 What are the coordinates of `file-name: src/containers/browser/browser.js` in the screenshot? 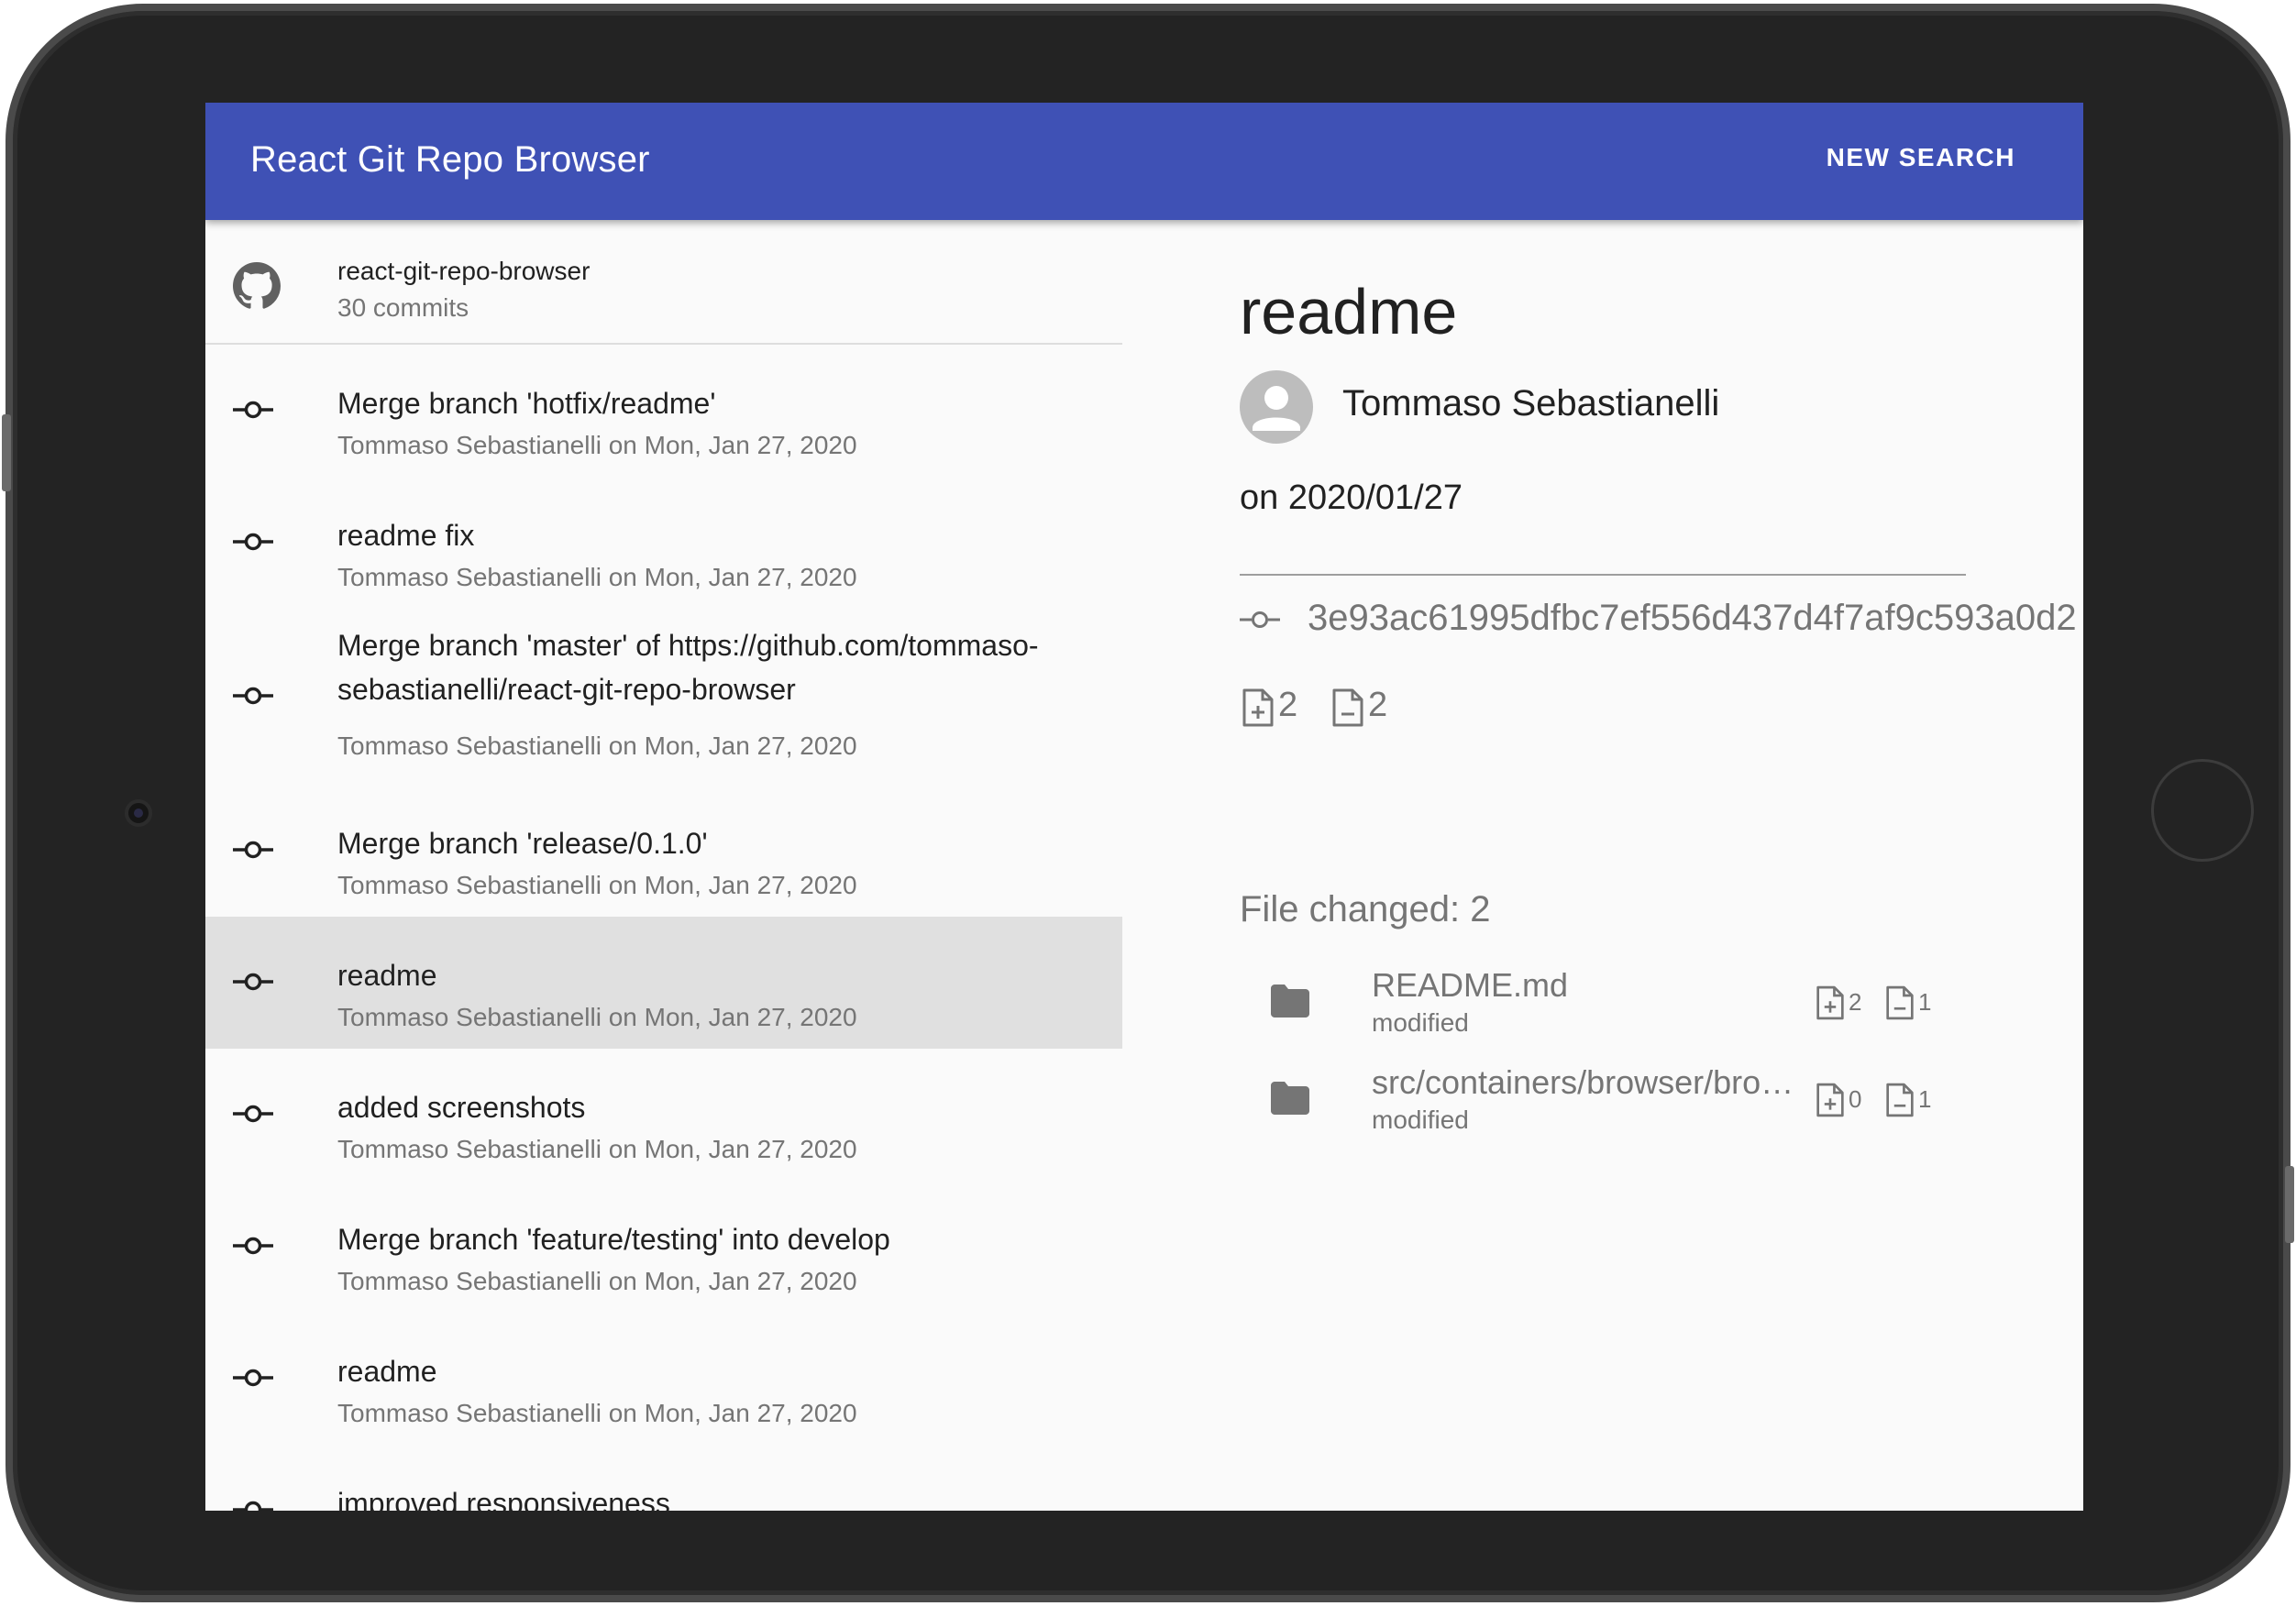 It's located at (1583, 1082).